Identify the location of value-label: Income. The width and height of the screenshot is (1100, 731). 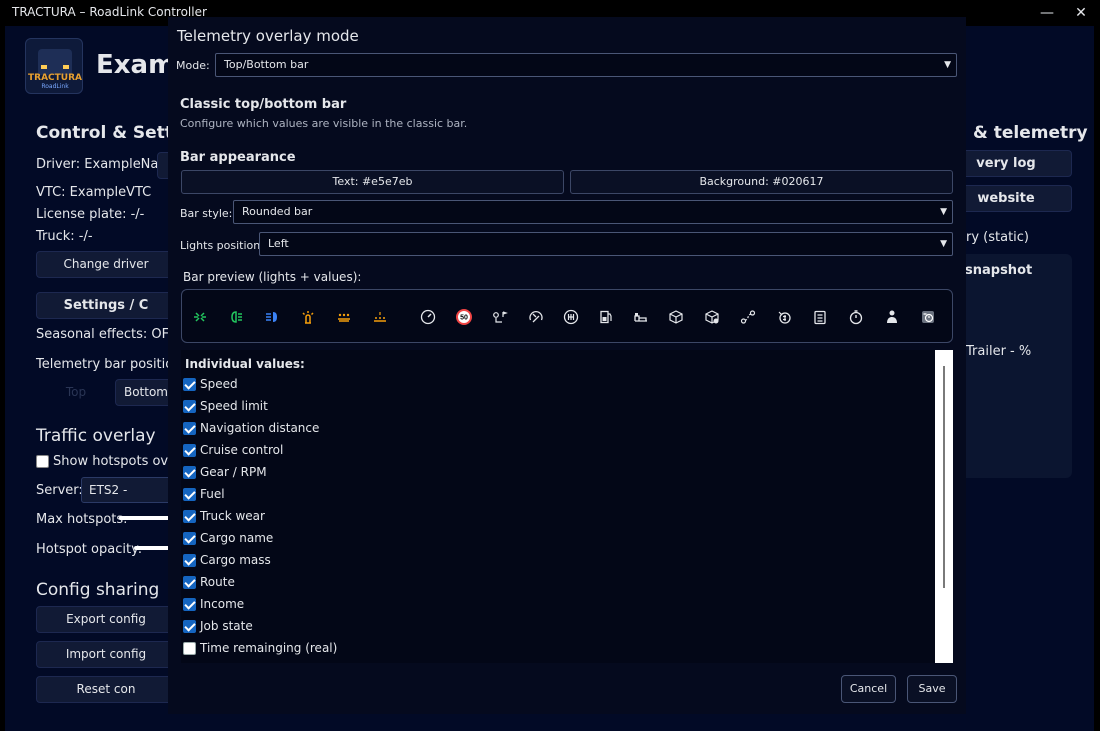
(222, 604).